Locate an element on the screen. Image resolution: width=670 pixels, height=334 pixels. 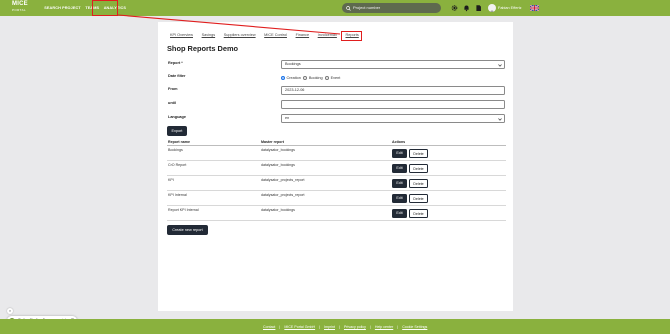
report-name-cell: Report KPI Internal is located at coordinates (183, 210).